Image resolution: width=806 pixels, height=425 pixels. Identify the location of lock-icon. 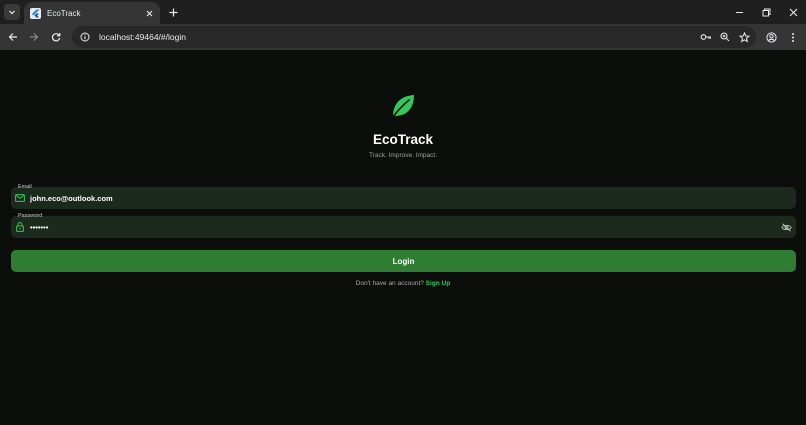
(20, 227).